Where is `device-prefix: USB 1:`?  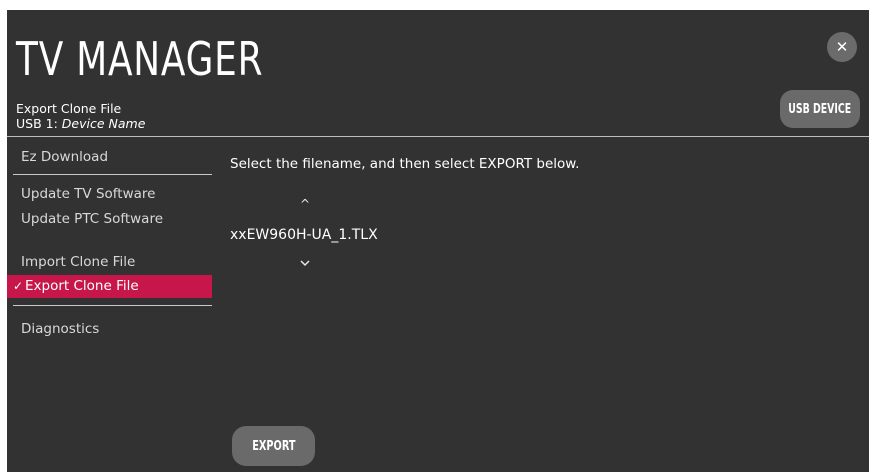
device-prefix: USB 1: is located at coordinates (37, 123).